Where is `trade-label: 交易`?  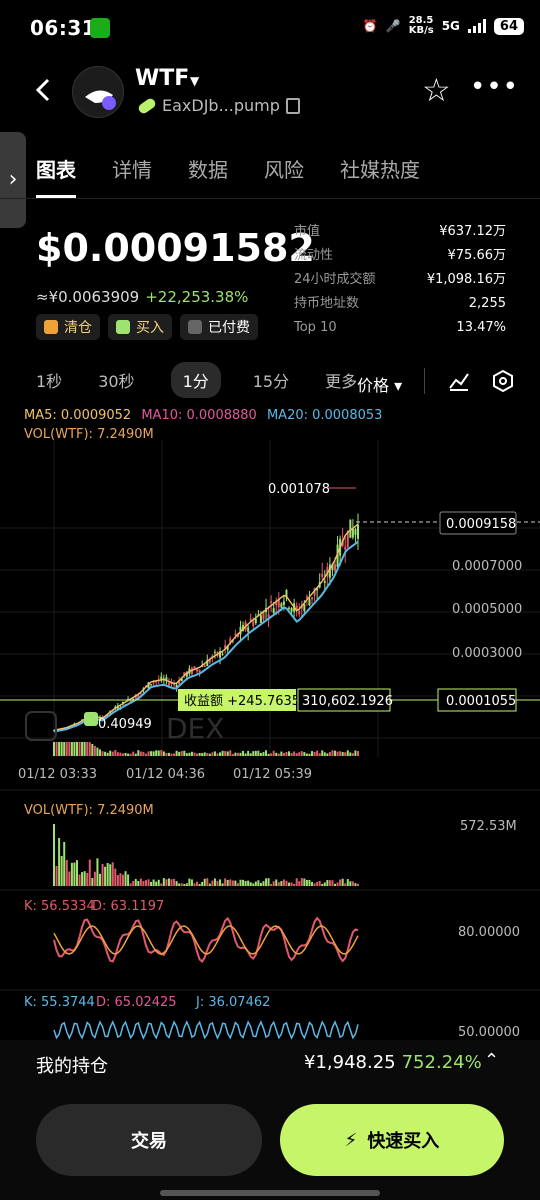 trade-label: 交易 is located at coordinates (149, 1141).